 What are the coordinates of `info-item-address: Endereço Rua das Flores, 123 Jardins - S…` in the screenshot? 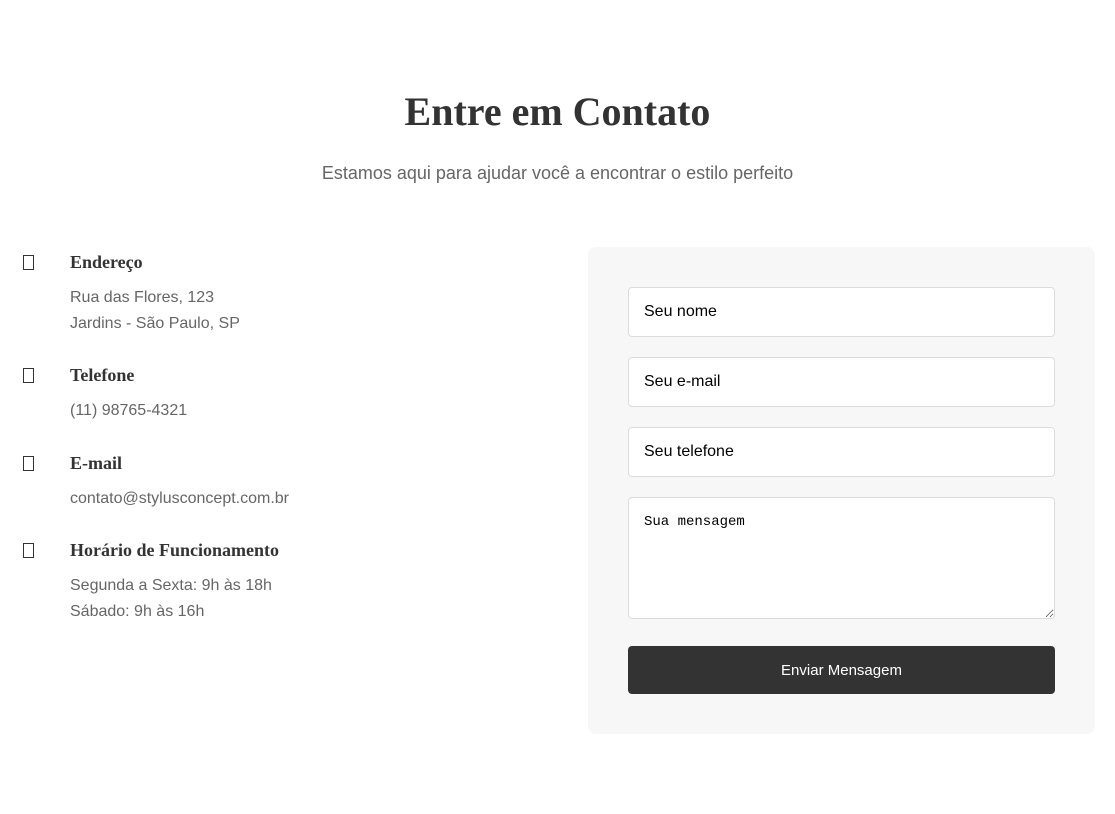 It's located at (280, 293).